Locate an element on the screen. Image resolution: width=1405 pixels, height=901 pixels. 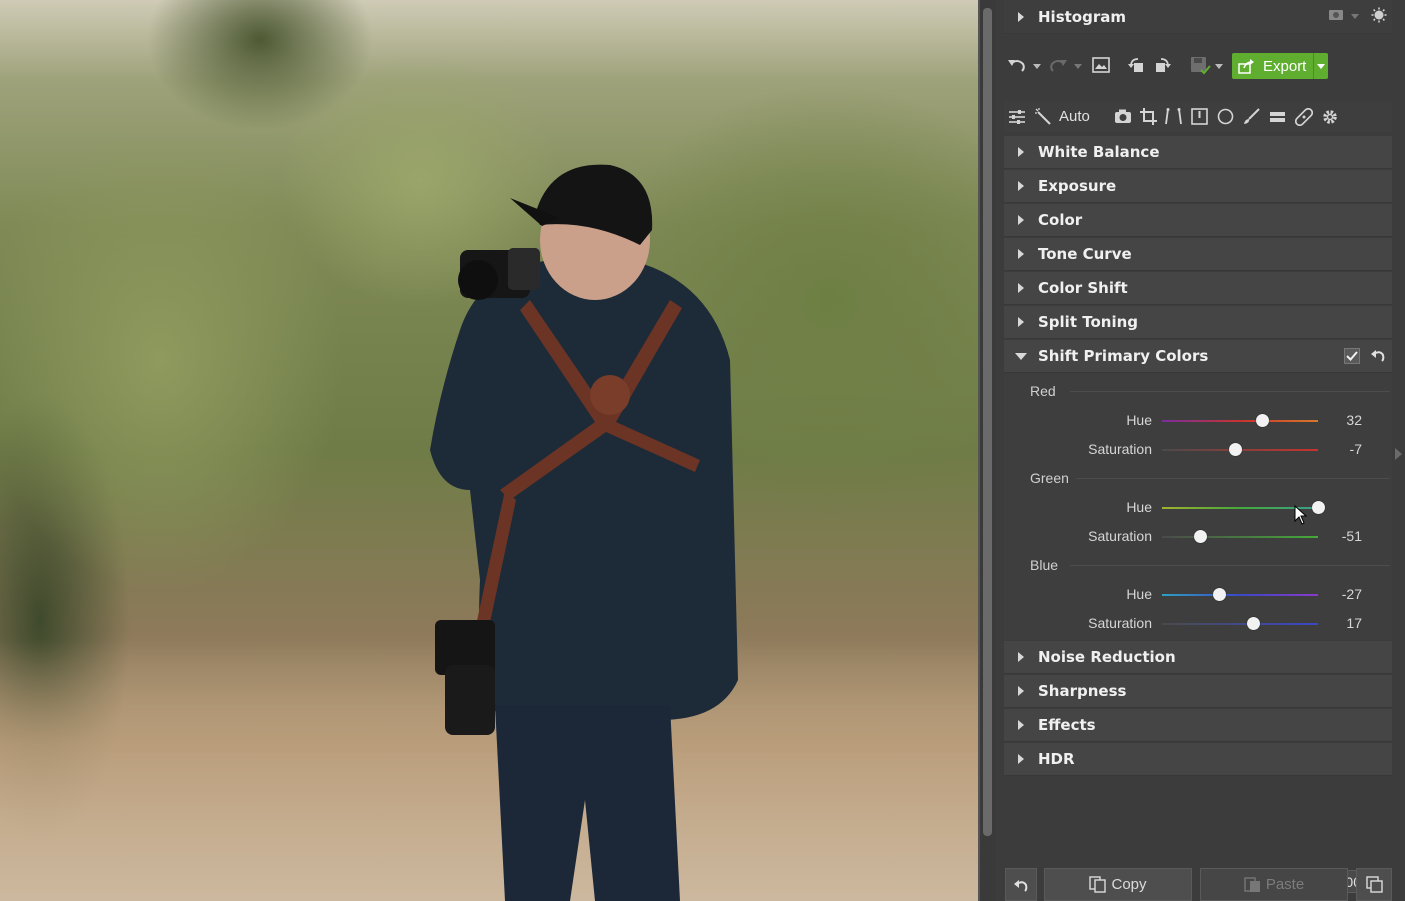
section-color: Color is located at coordinates (1198, 220).